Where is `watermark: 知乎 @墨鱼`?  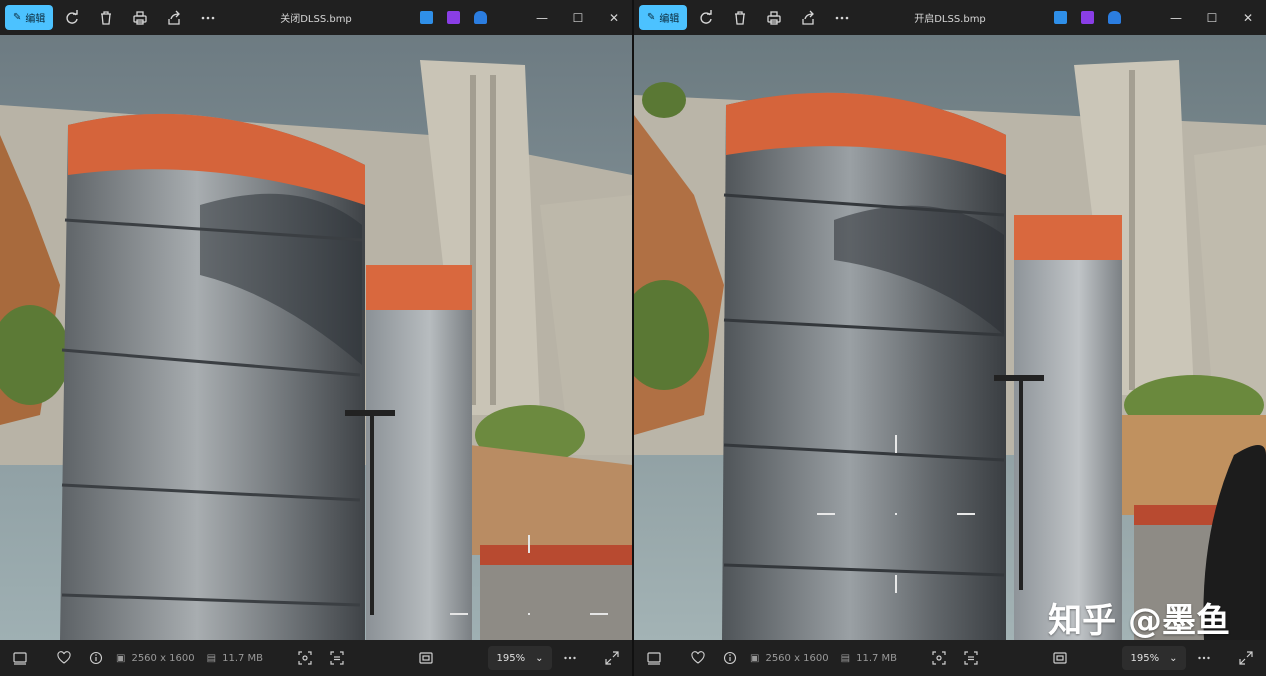 watermark: 知乎 @墨鱼 is located at coordinates (1139, 621).